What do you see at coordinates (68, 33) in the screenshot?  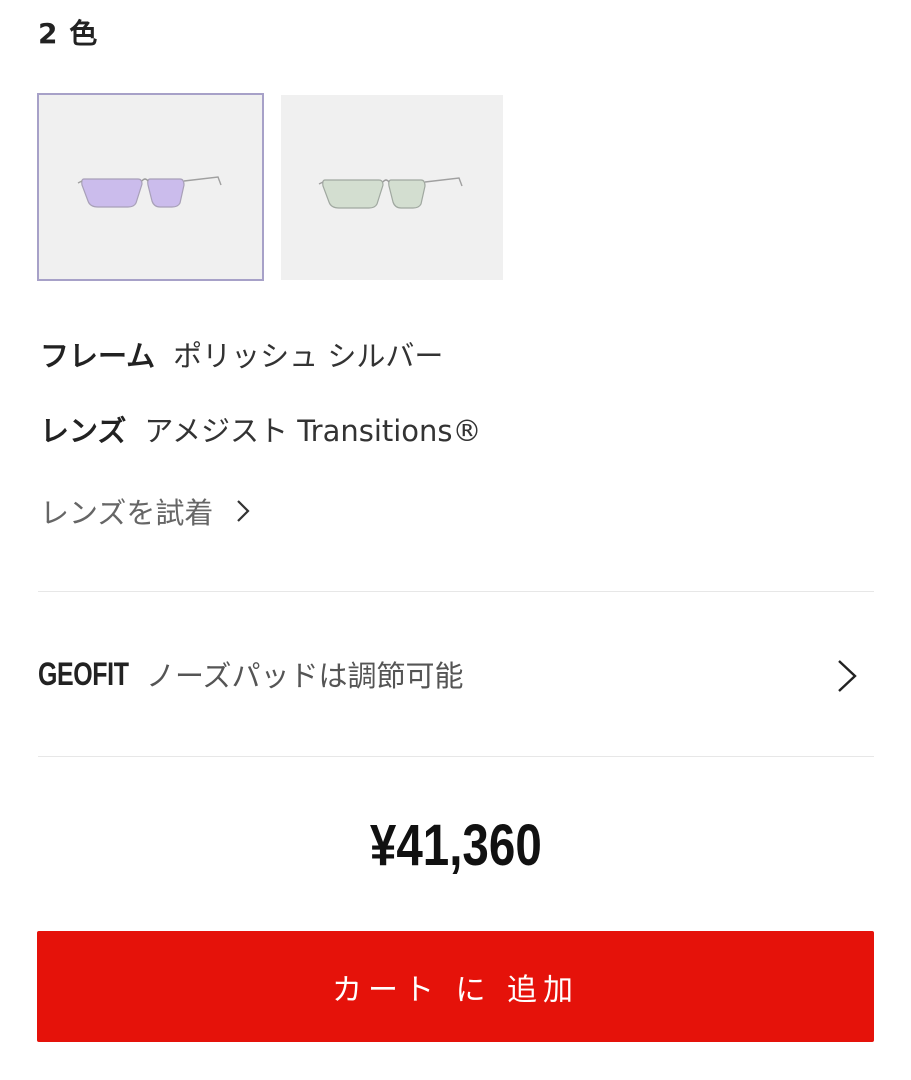 I see `color-count-label: 2 色` at bounding box center [68, 33].